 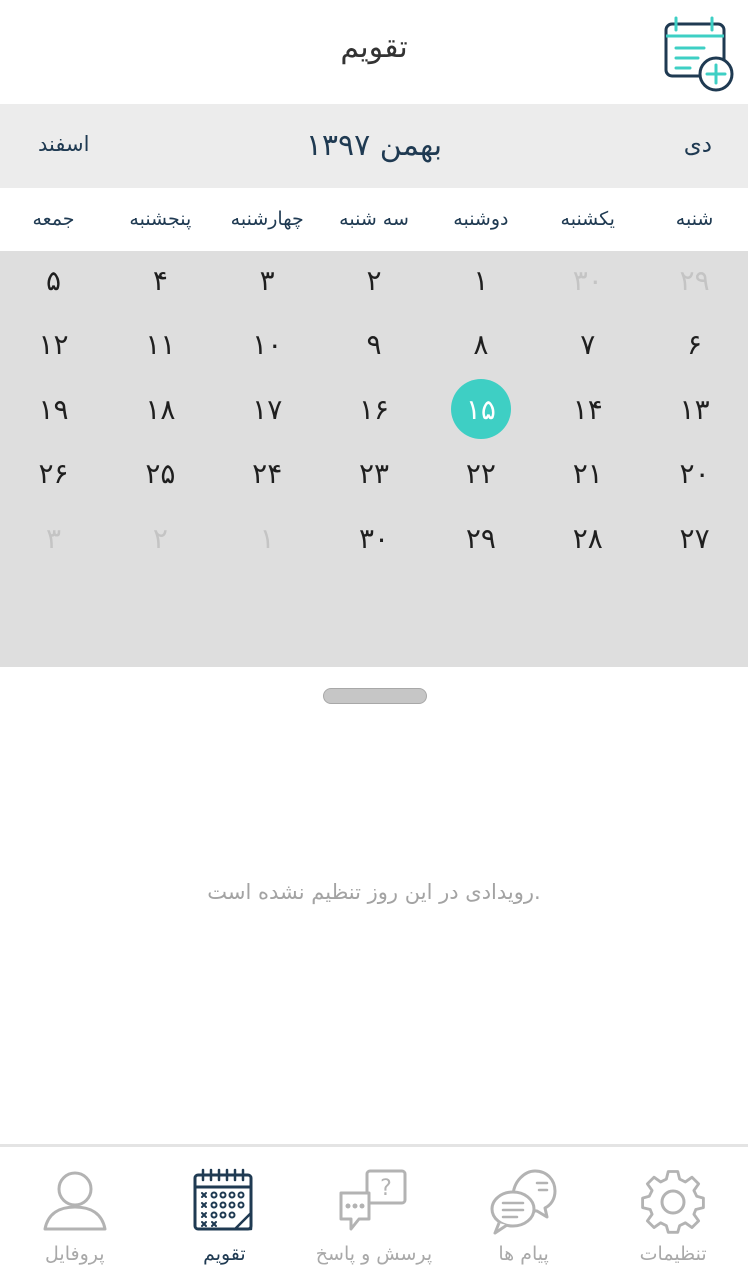 I want to click on day-cell: ۱۳, so click(x=694, y=409).